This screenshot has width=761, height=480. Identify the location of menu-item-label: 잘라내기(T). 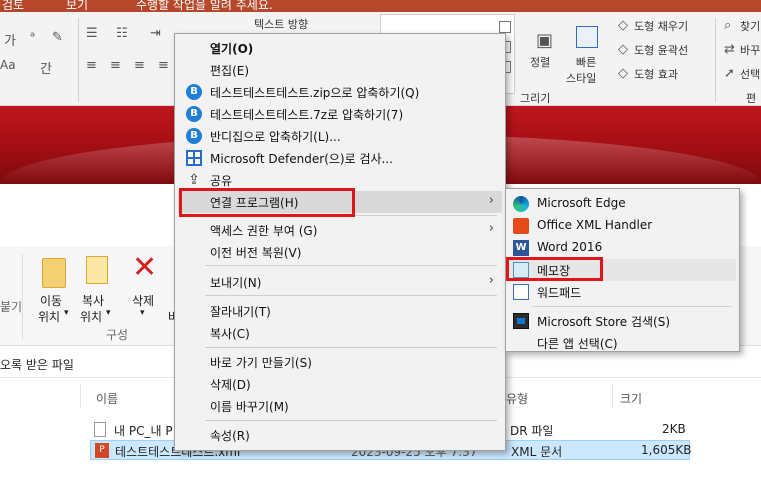
(240, 312).